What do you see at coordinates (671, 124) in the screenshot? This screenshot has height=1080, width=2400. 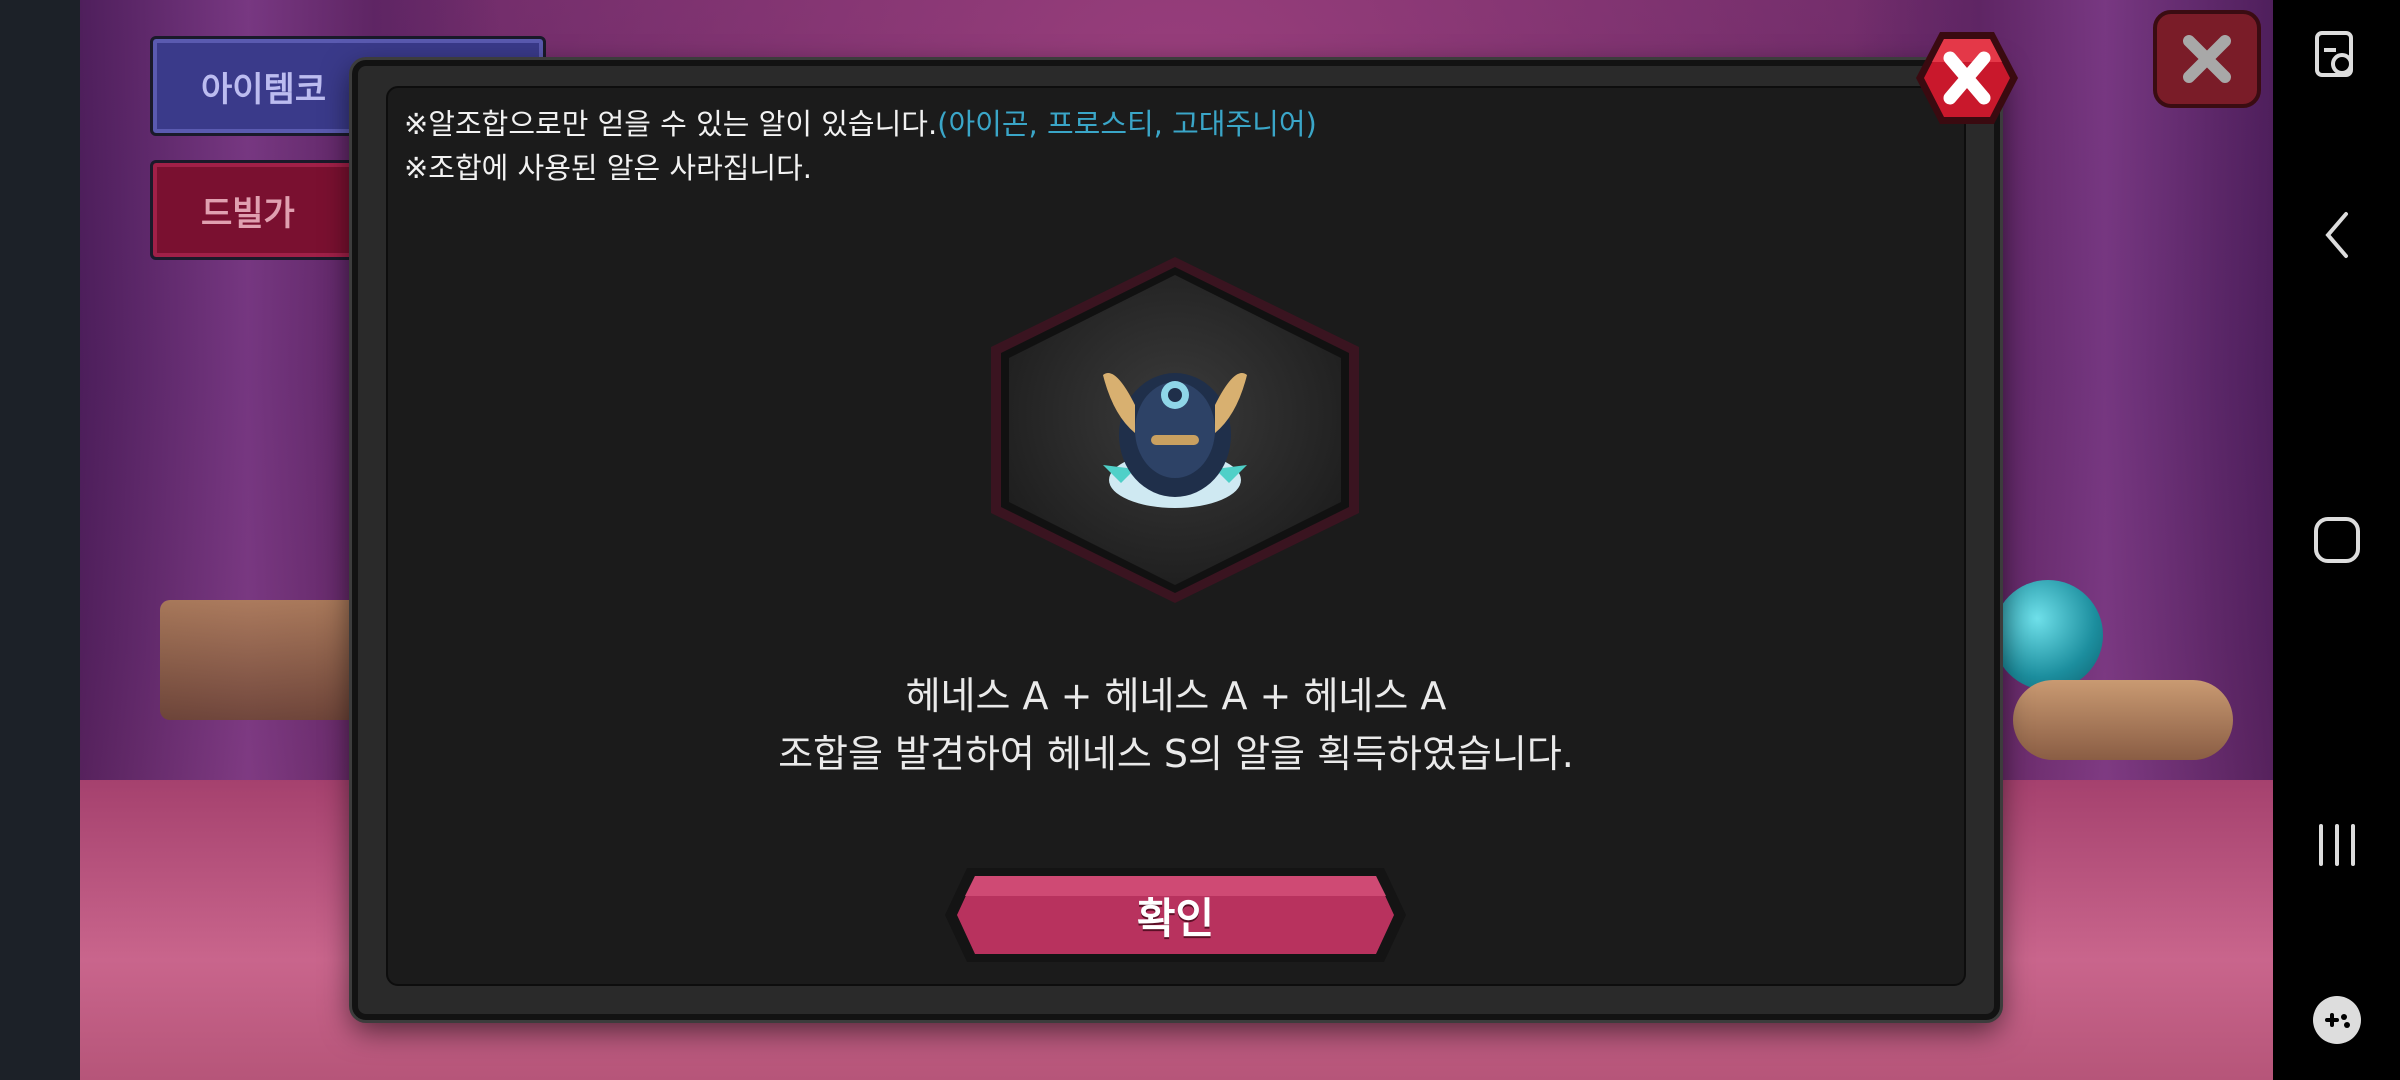 I see `note-text-1: ※알조합으로만 얻을 수 있는 알이 있습니다.` at bounding box center [671, 124].